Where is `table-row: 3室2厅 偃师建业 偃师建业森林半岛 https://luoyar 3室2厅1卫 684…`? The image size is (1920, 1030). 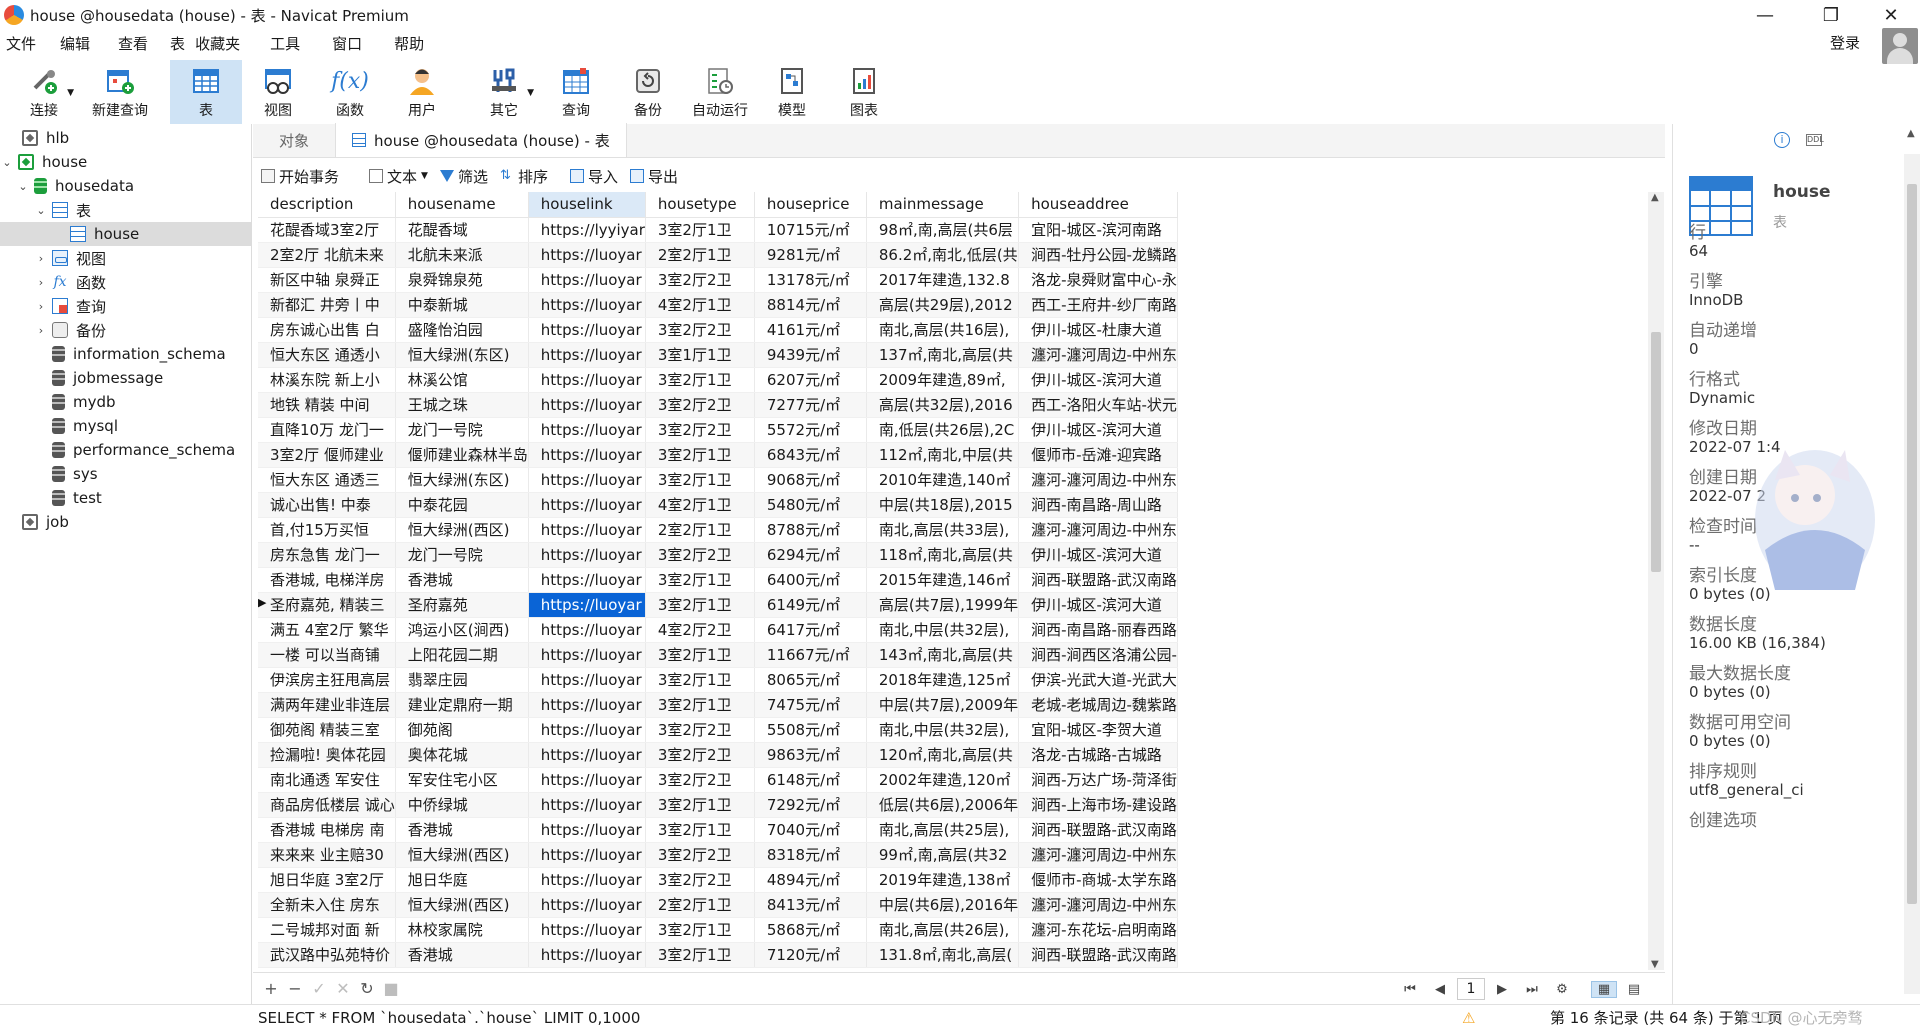 table-row: 3室2厅 偃师建业 偃师建业森林半岛 https://luoyar 3室2厅1卫 684… is located at coordinates (718, 455).